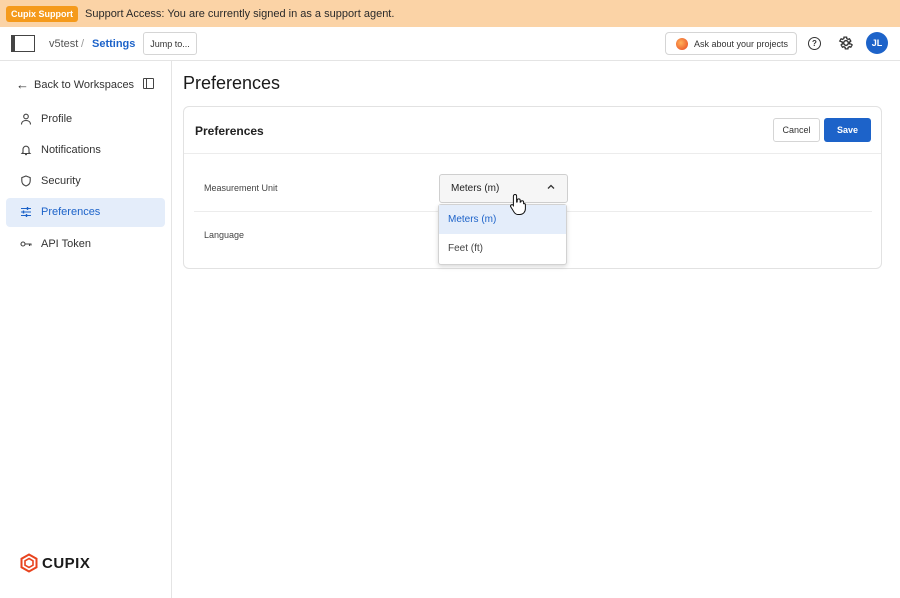 The image size is (900, 598). What do you see at coordinates (26, 150) in the screenshot?
I see `bell-icon` at bounding box center [26, 150].